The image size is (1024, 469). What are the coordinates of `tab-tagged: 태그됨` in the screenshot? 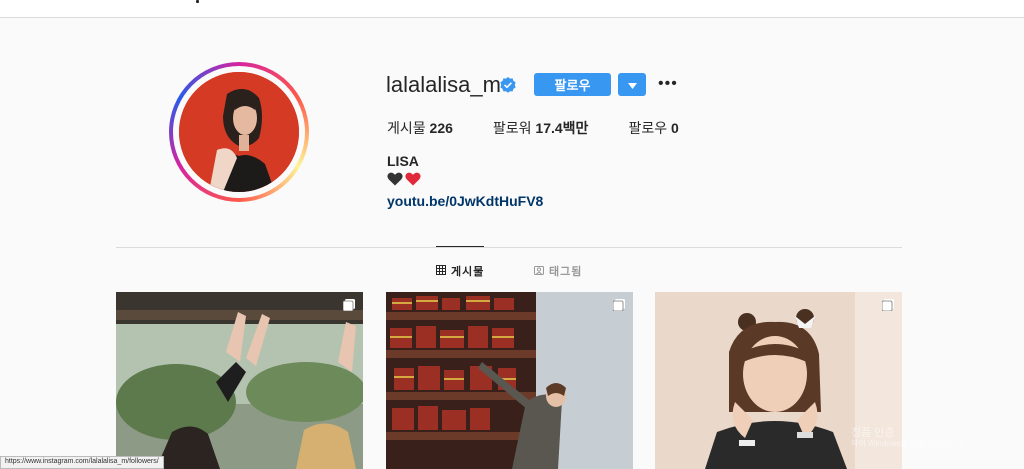 It's located at (558, 271).